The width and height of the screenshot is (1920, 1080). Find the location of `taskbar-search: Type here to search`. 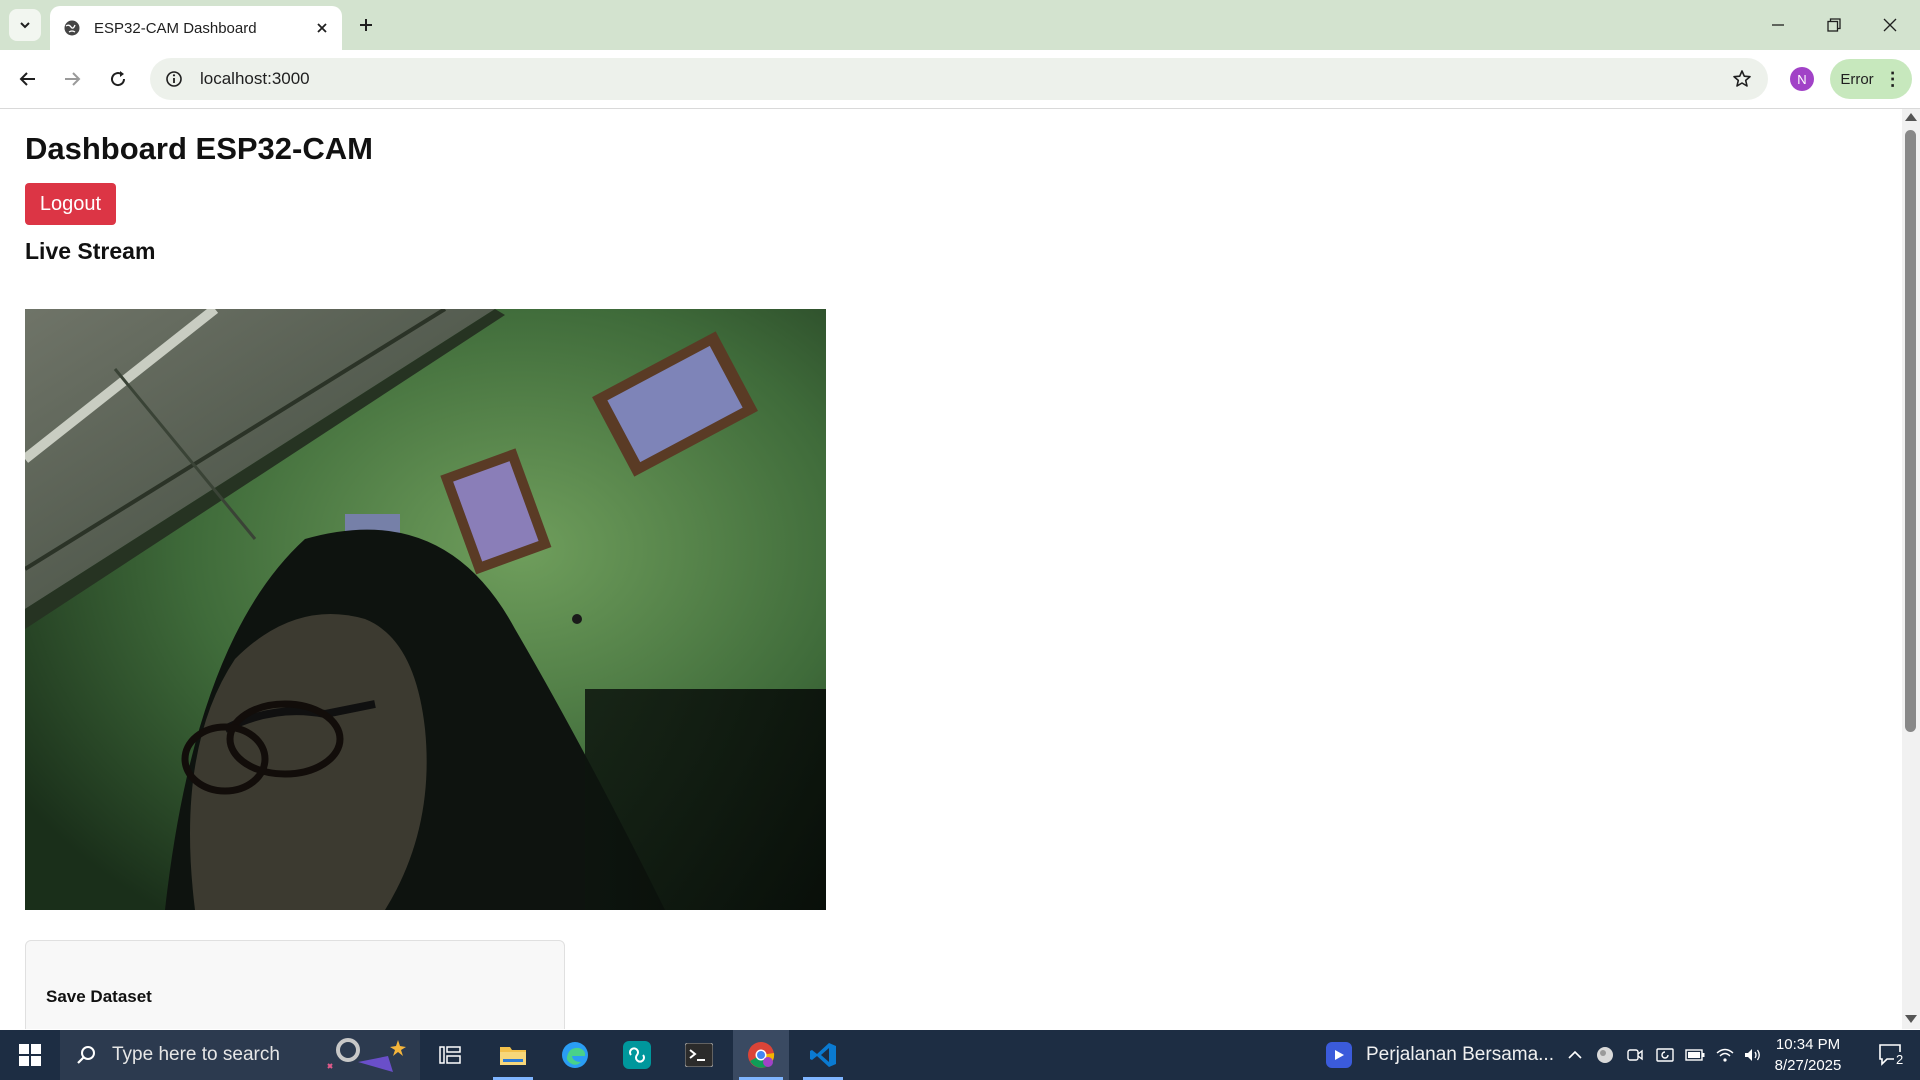

taskbar-search: Type here to search is located at coordinates (240, 1055).